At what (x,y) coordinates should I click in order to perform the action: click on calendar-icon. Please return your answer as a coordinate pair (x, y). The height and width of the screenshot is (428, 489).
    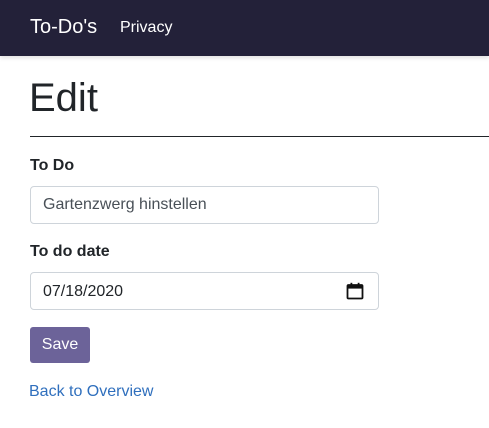
    Looking at the image, I should click on (355, 291).